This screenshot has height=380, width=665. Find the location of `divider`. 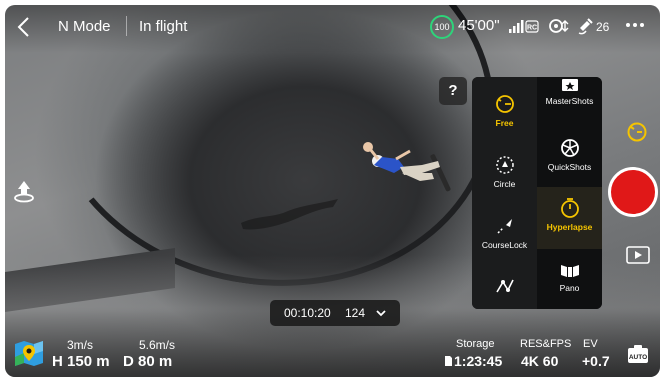

divider is located at coordinates (126, 26).